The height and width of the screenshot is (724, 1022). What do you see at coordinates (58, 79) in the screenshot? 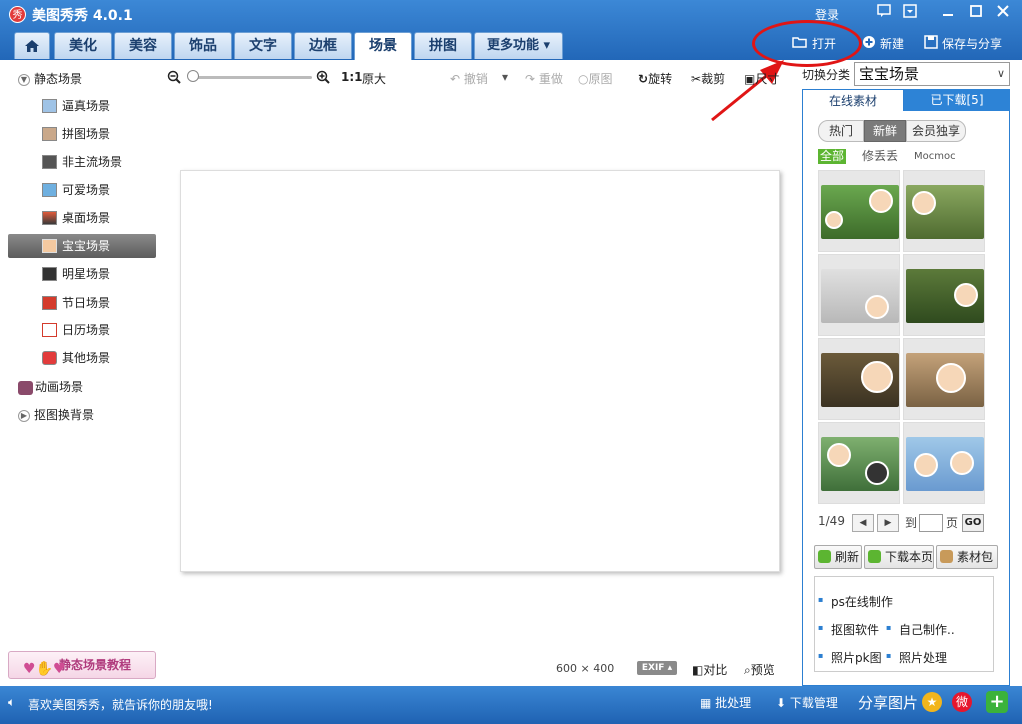
I see `static-scene-label: 静态场景` at bounding box center [58, 79].